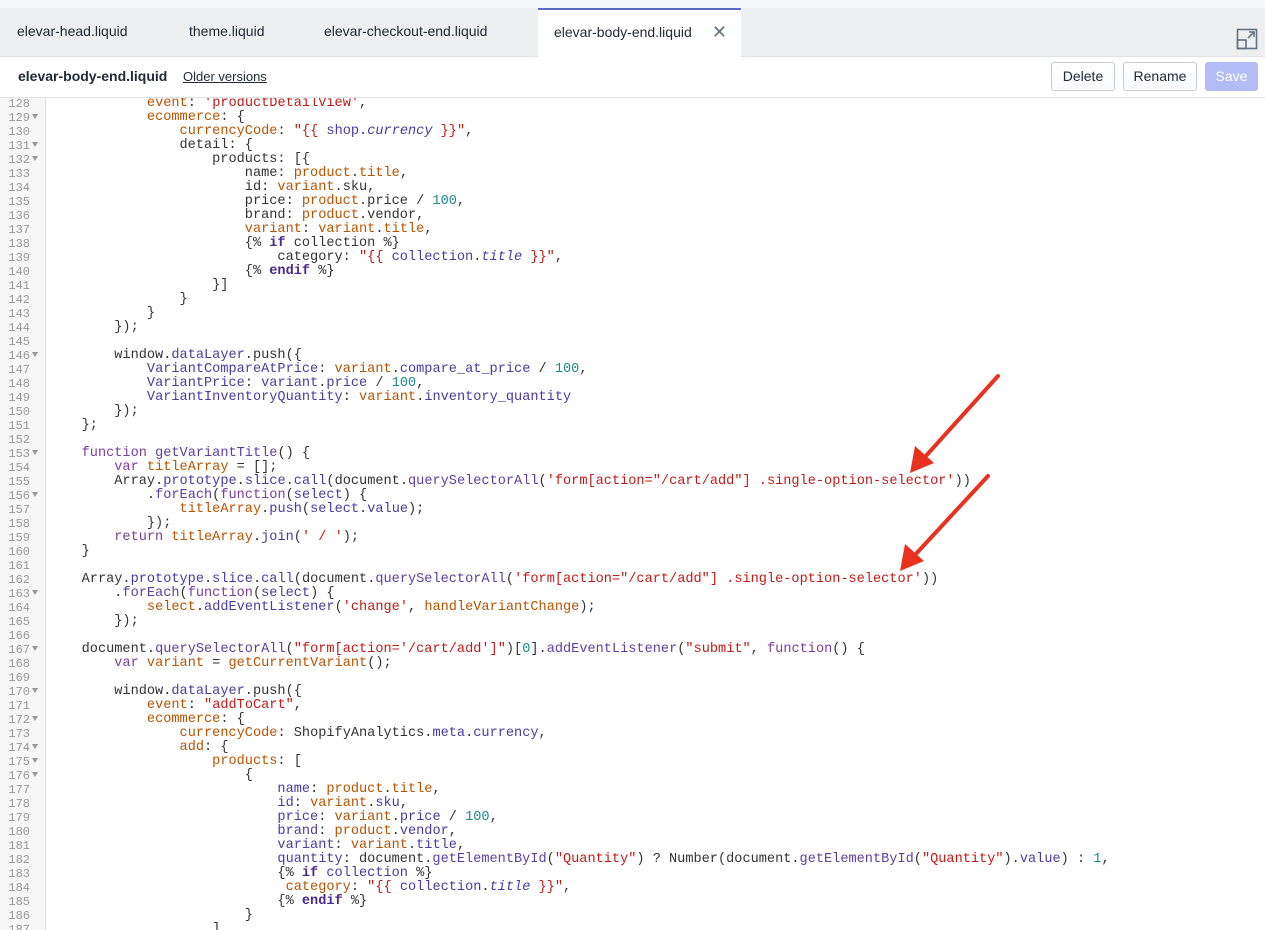 This screenshot has width=1265, height=930. Describe the element at coordinates (135, 926) in the screenshot. I see `code-text: ]` at that location.